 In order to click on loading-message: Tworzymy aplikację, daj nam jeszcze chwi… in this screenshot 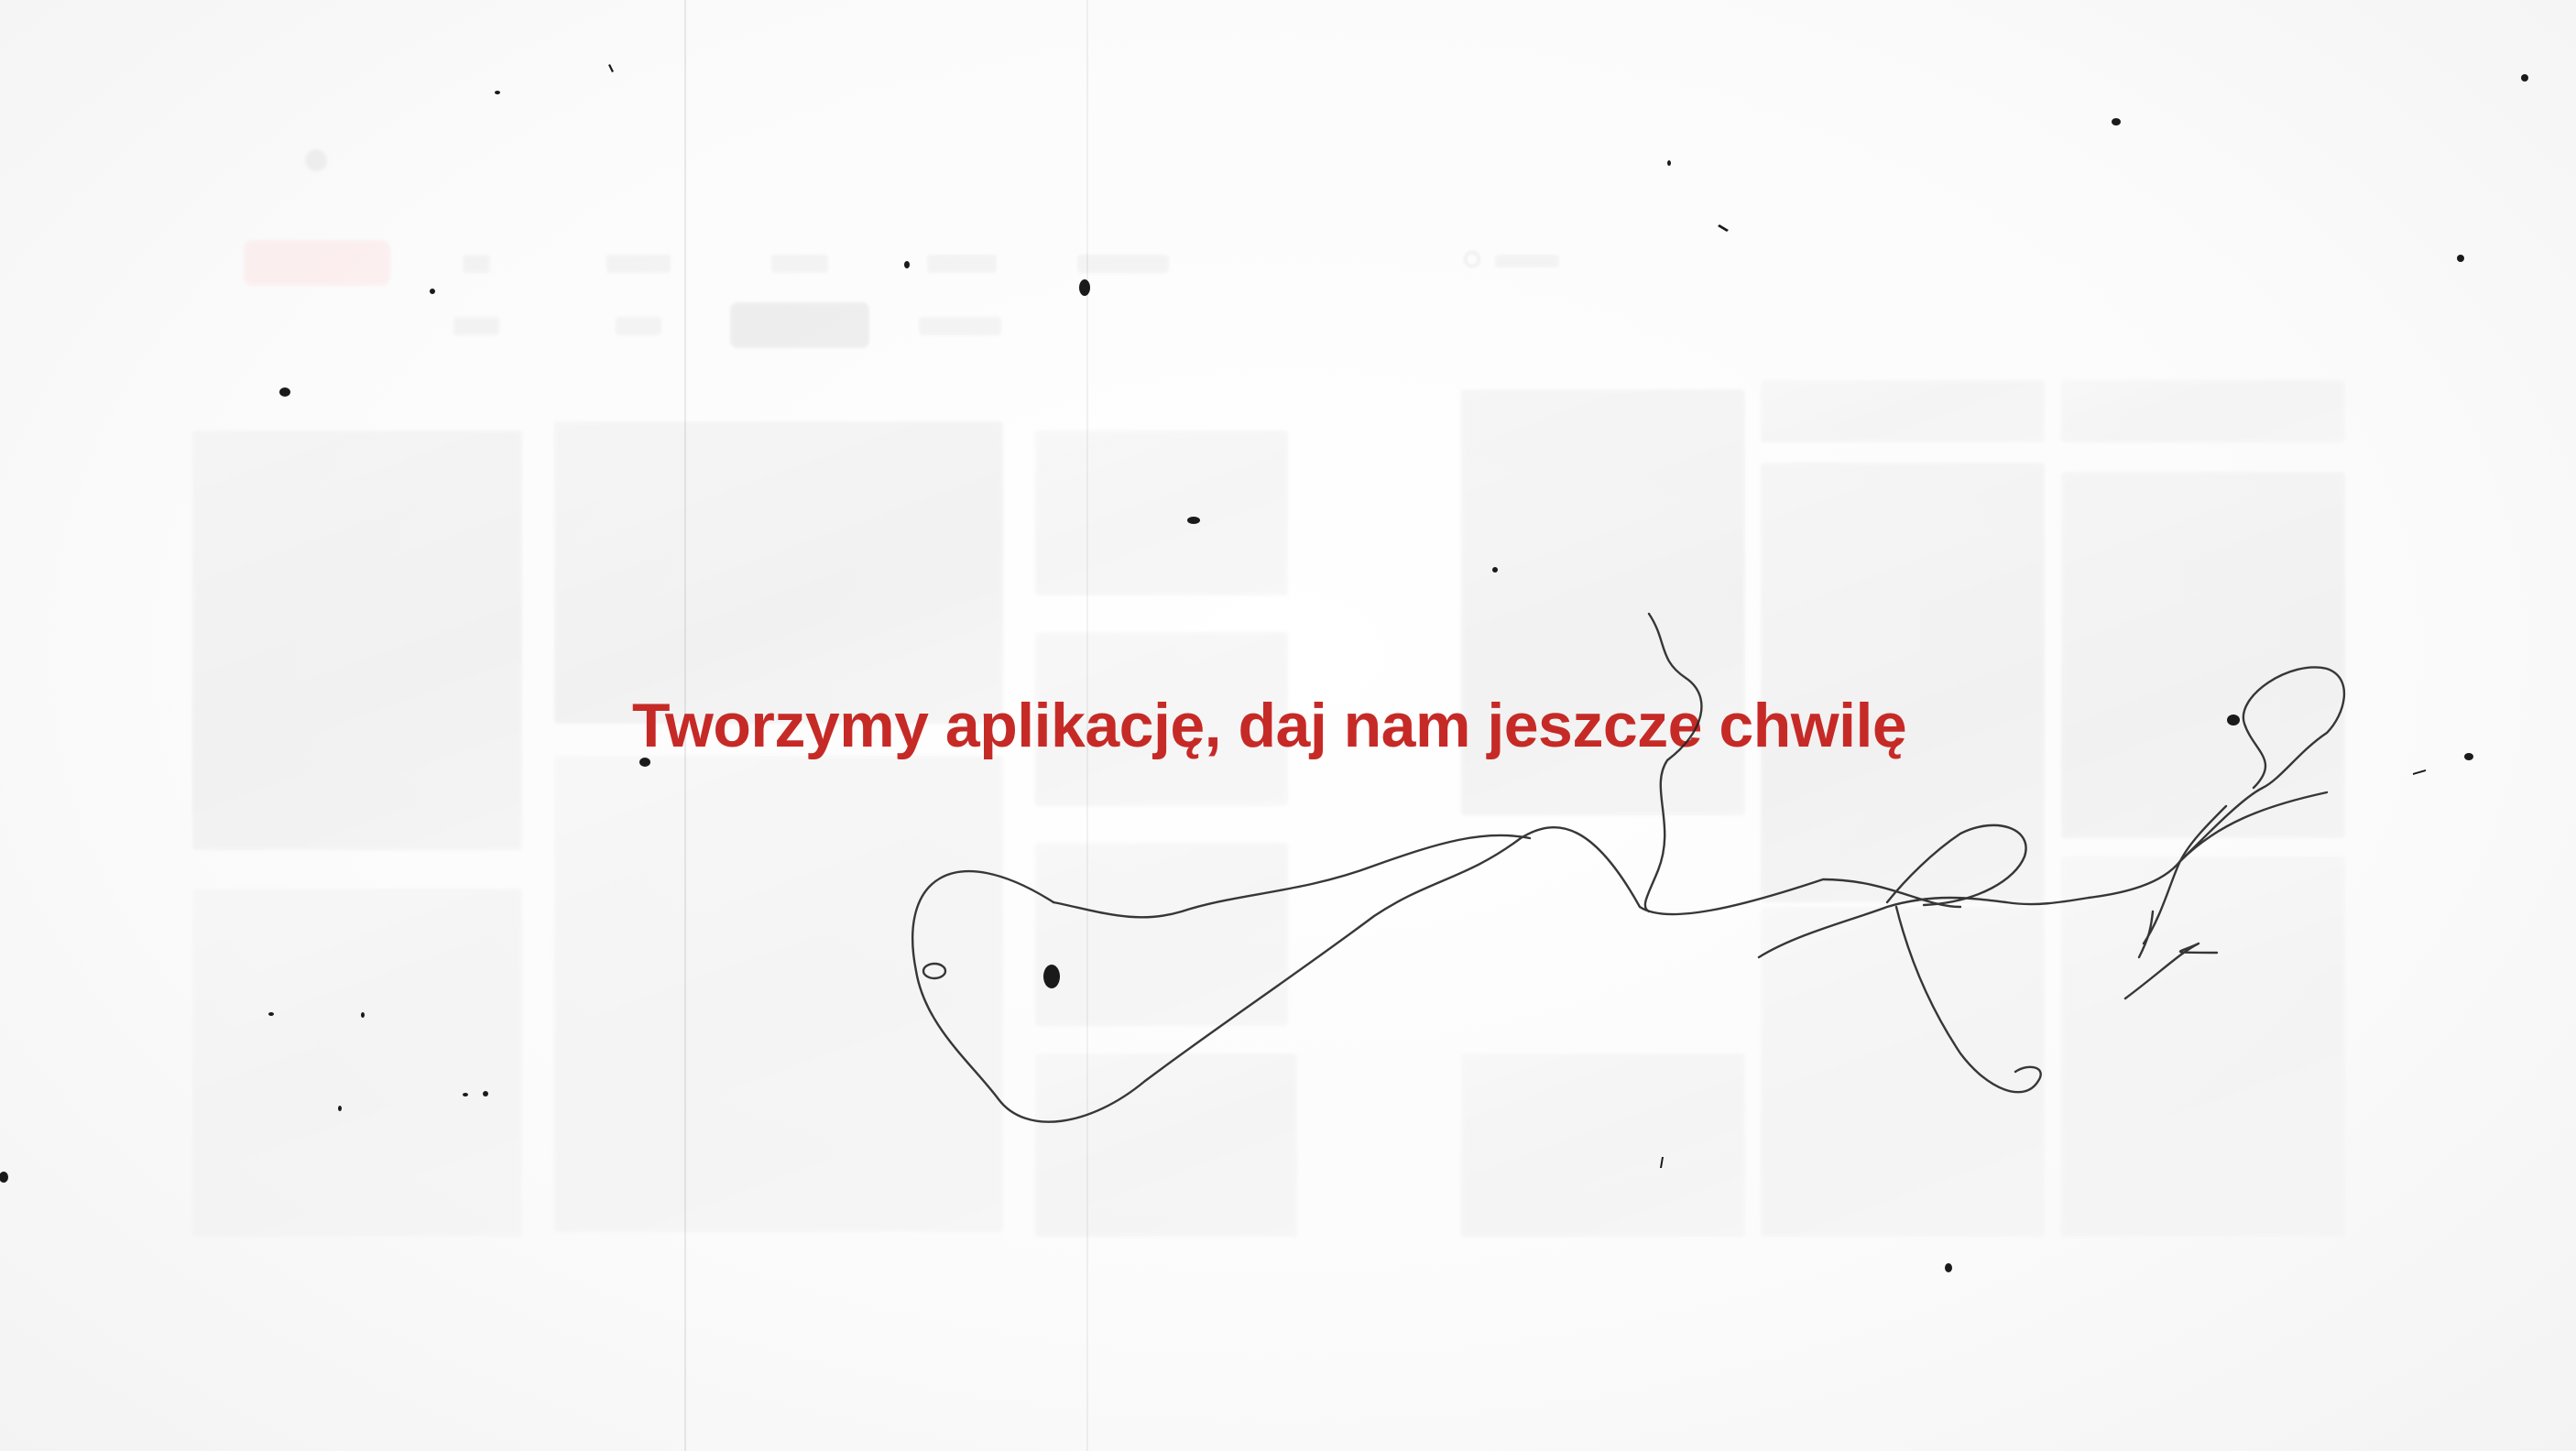, I will do `click(1270, 725)`.